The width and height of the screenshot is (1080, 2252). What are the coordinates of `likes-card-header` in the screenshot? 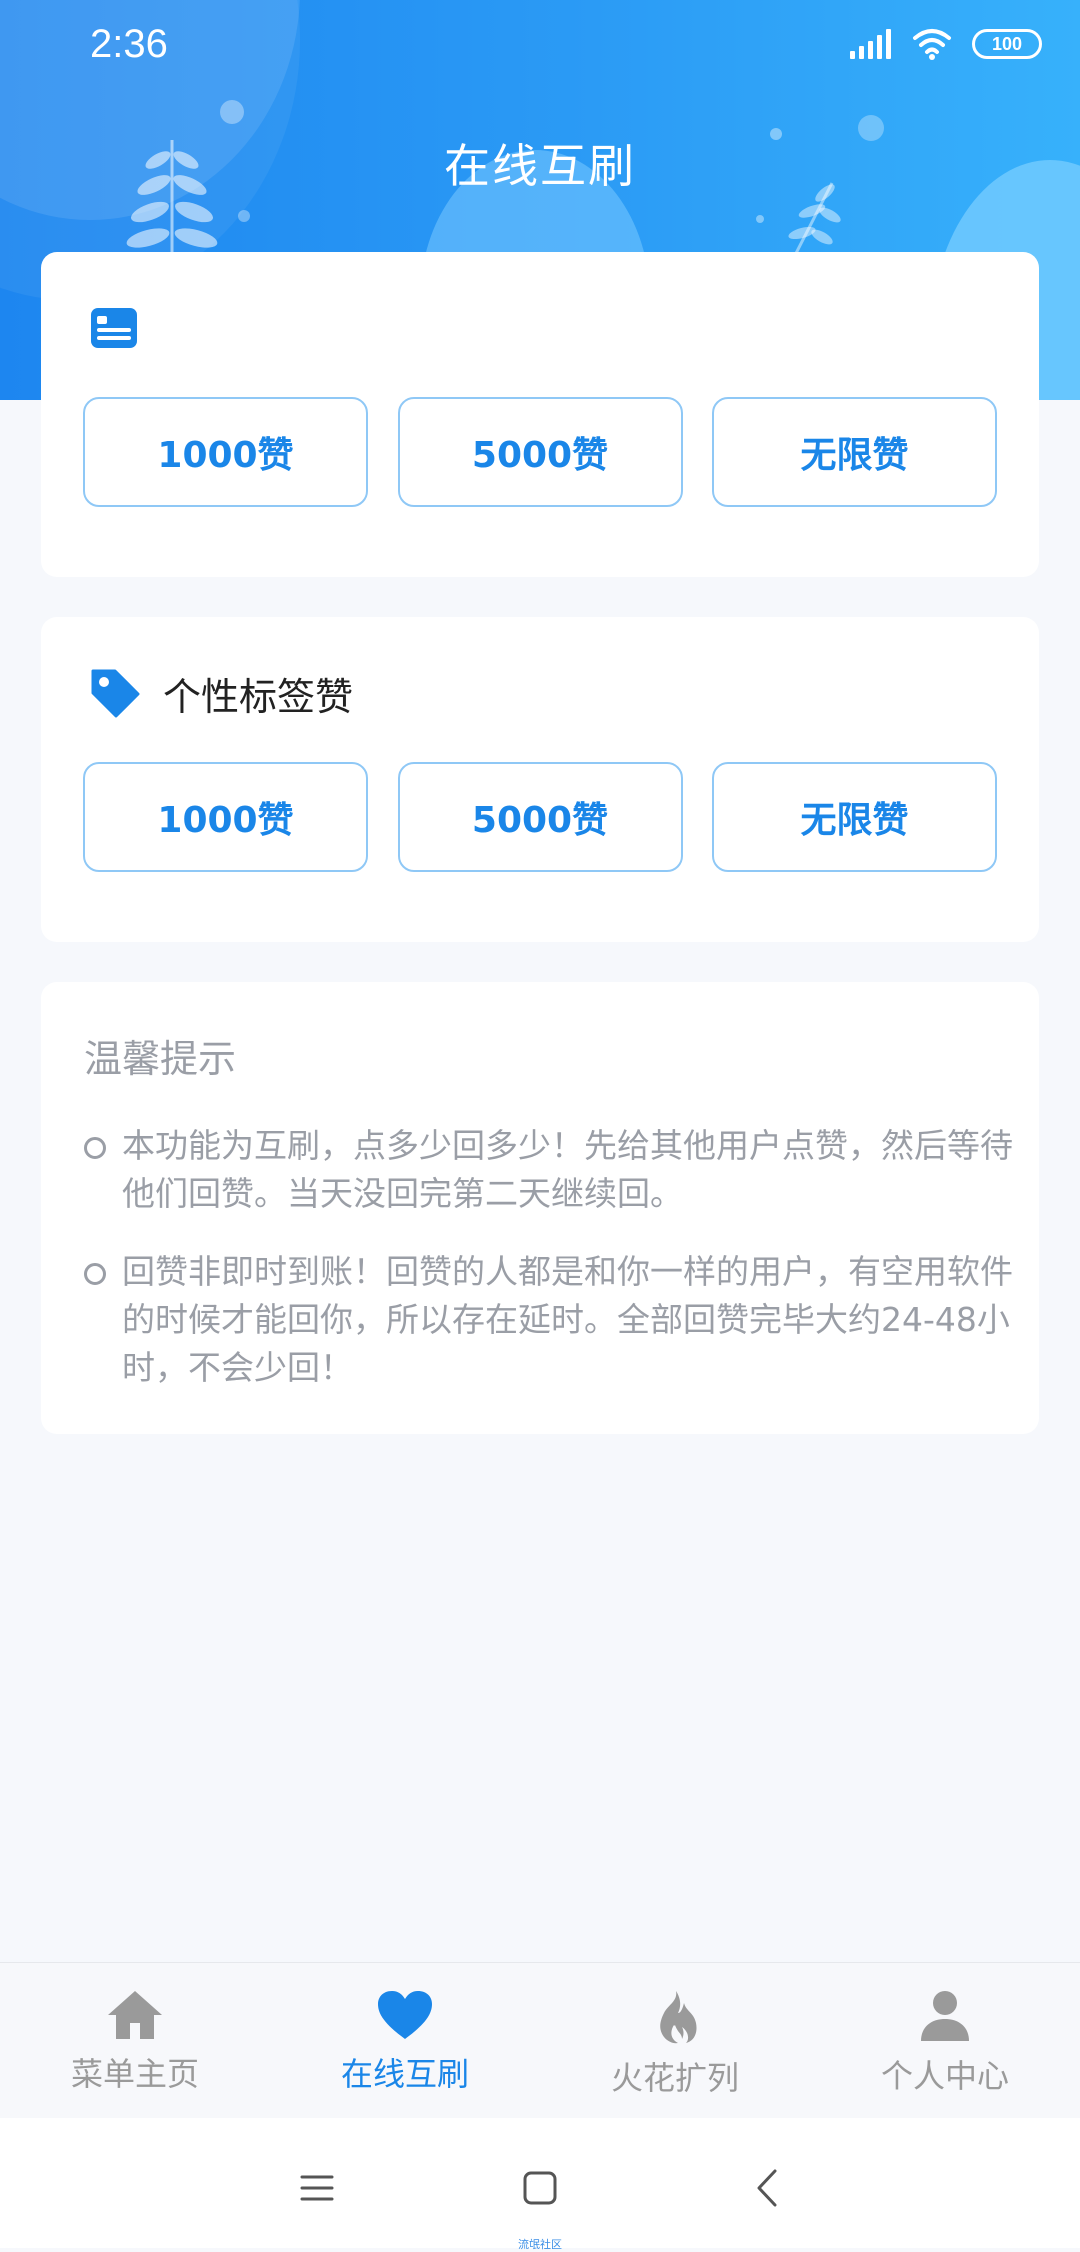 It's located at (114, 328).